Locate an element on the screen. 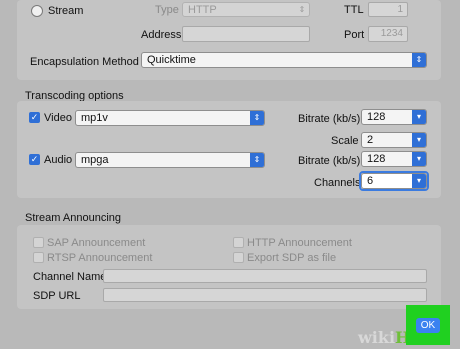 The image size is (460, 349). encapsulation-value: Quicktime is located at coordinates (171, 60).